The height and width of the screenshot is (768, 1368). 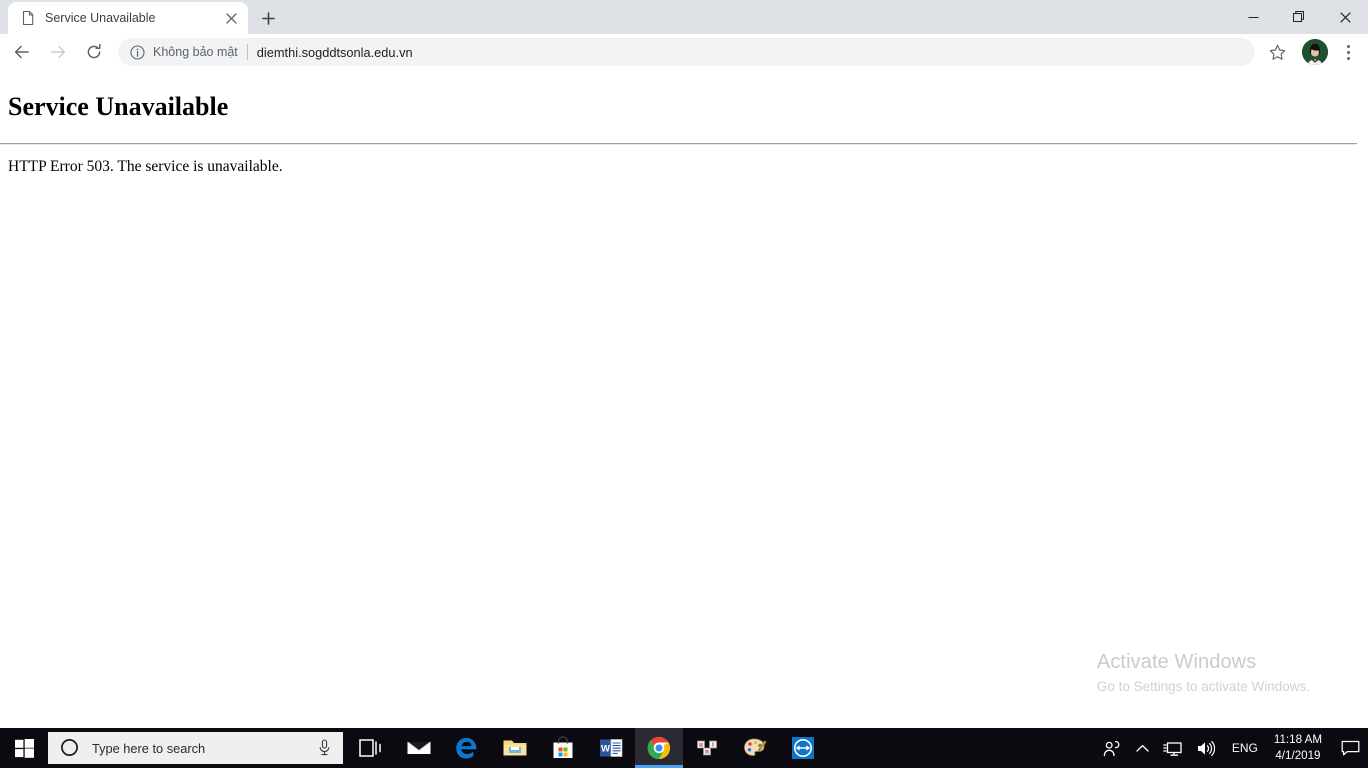 I want to click on url-text: diemthi.sogddtsonla.edu.vn, so click(x=334, y=52).